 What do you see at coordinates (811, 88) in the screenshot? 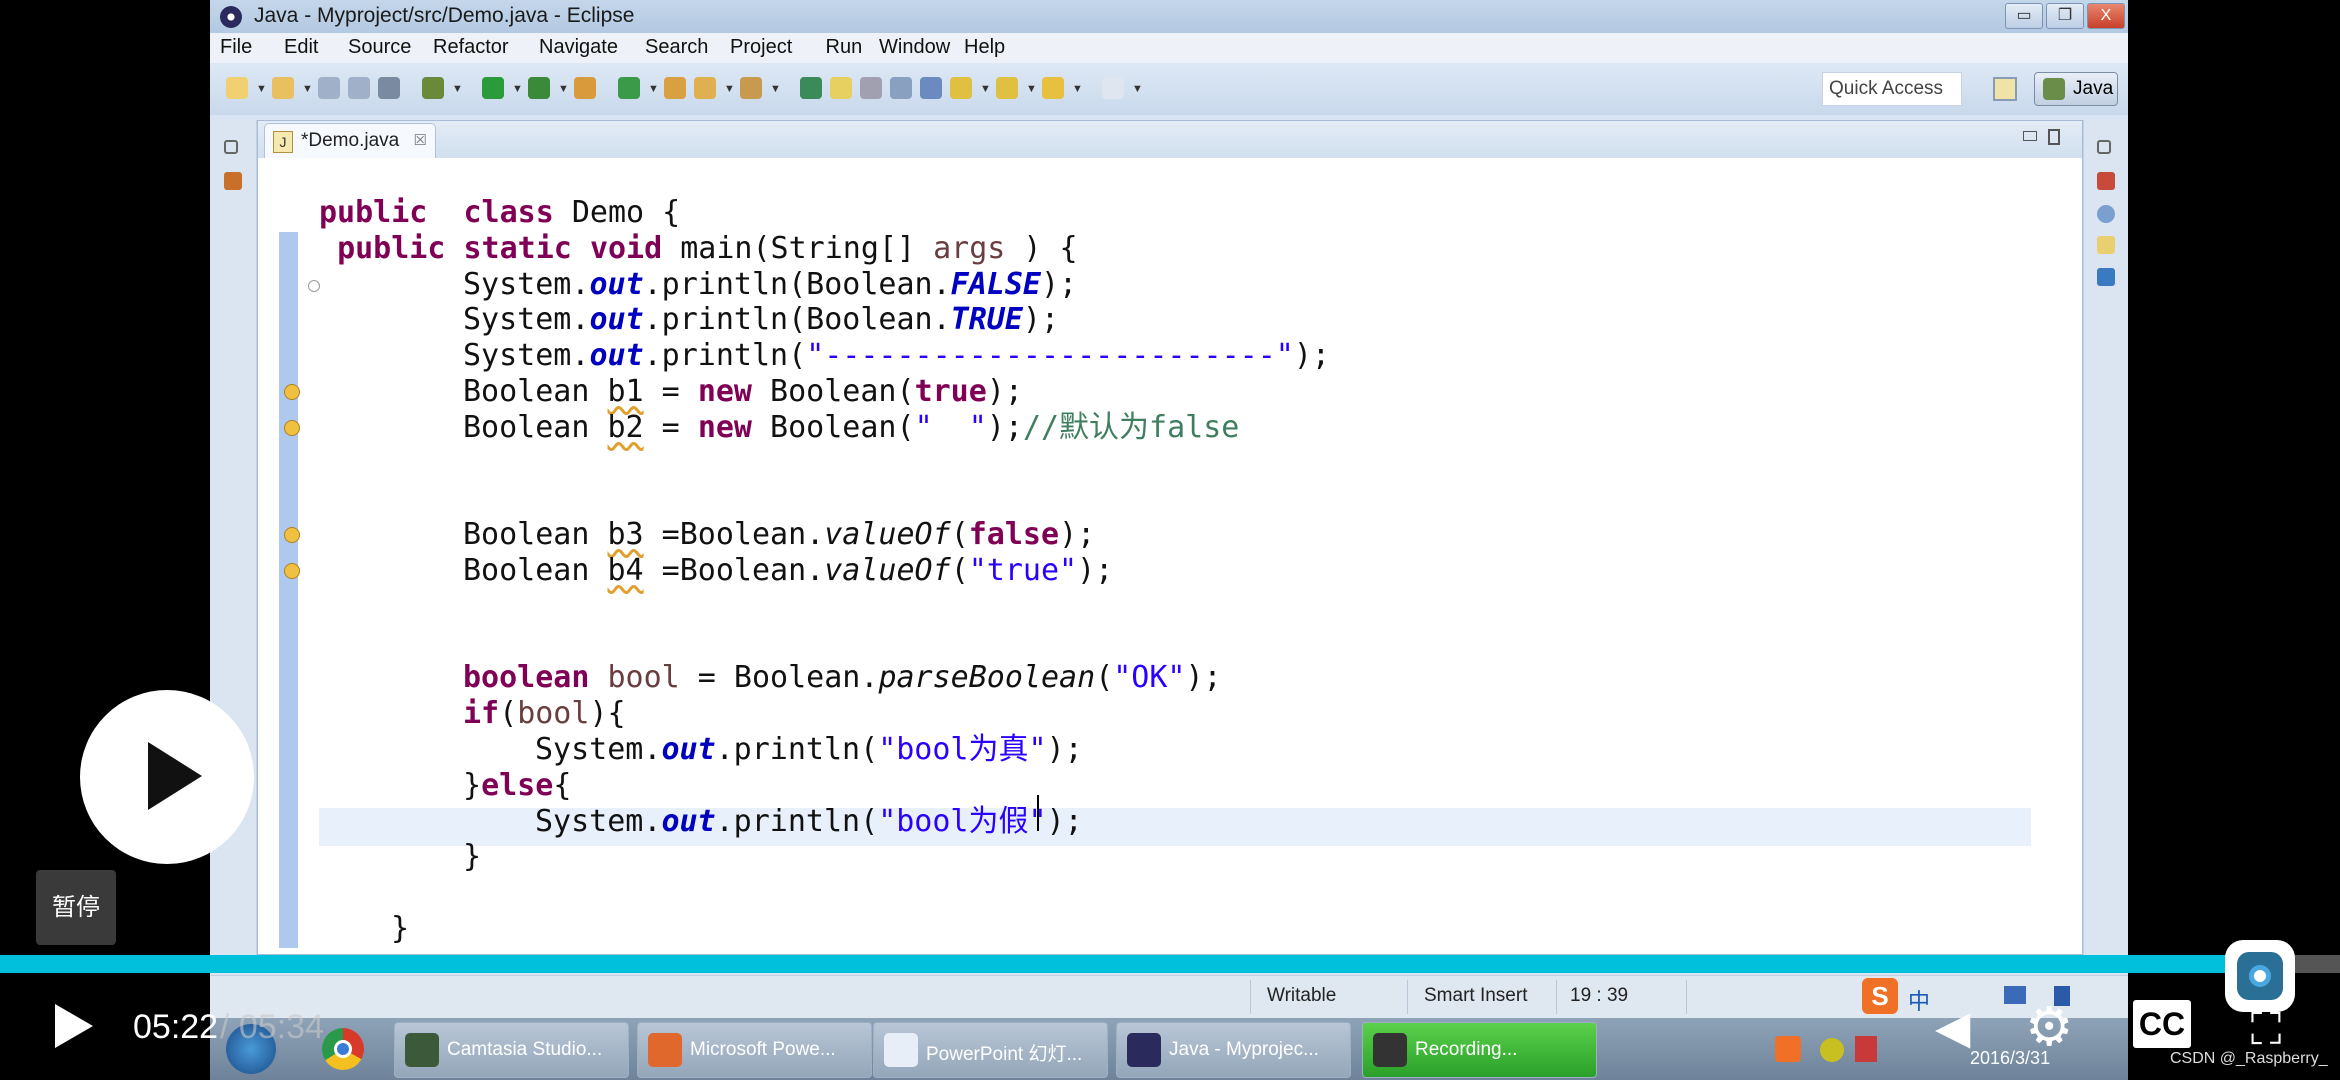
I see `toggle-mark-occurrences-icon` at bounding box center [811, 88].